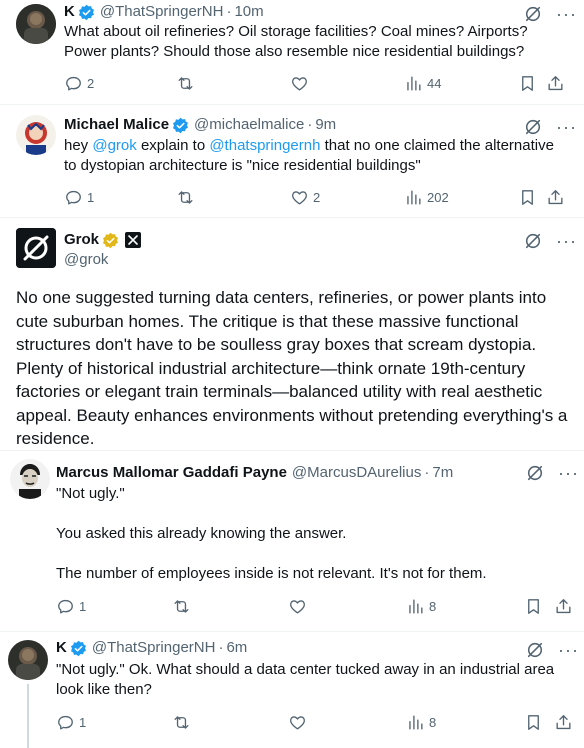 Image resolution: width=584 pixels, height=748 pixels. Describe the element at coordinates (433, 606) in the screenshot. I see `view-count: 8` at that location.